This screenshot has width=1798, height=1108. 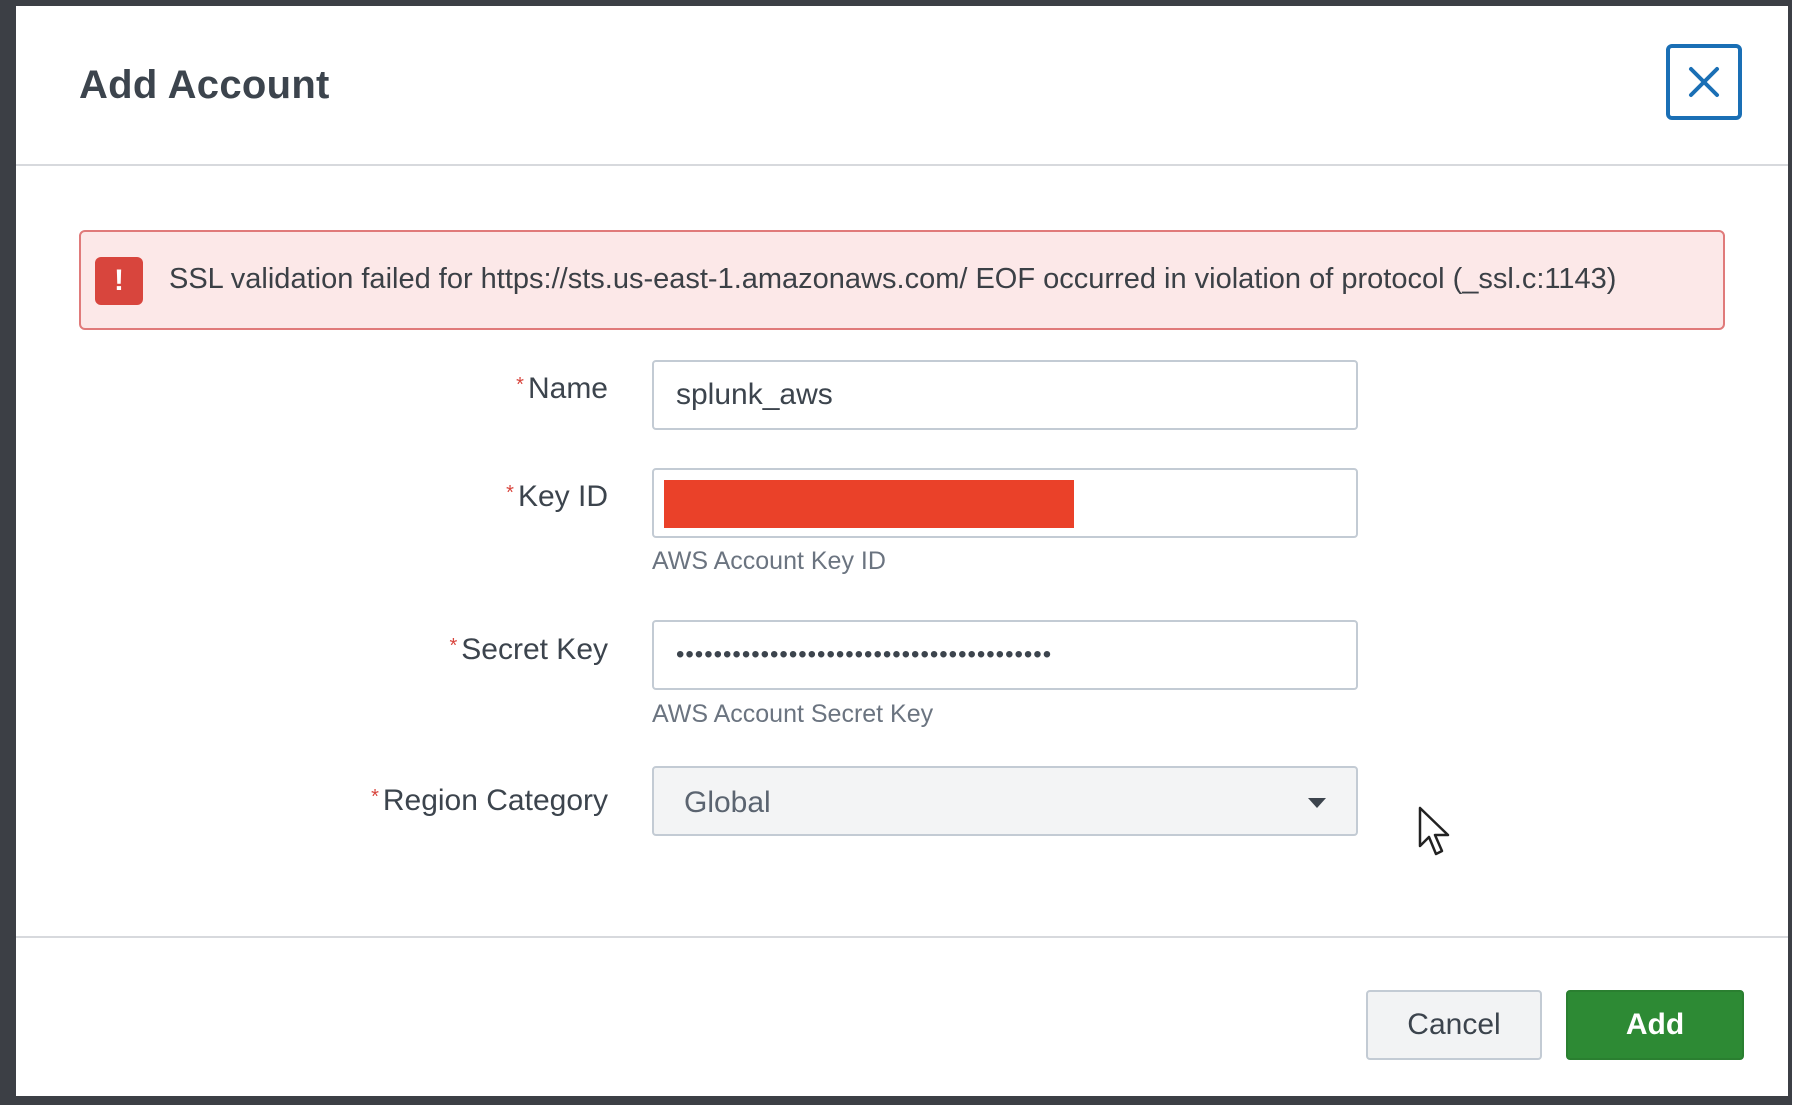 What do you see at coordinates (902, 1016) in the screenshot?
I see `dialog-footer: Cancel Add` at bounding box center [902, 1016].